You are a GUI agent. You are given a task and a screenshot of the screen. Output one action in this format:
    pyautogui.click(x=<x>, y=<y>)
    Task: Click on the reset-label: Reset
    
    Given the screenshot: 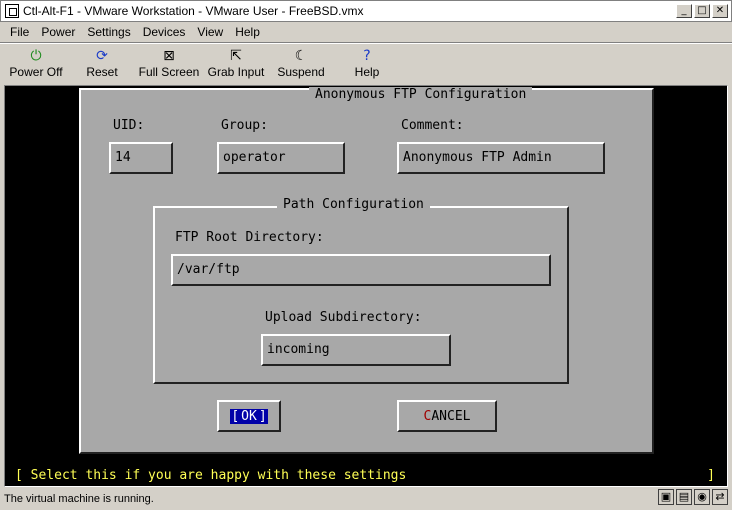 What is the action you would take?
    pyautogui.click(x=102, y=72)
    